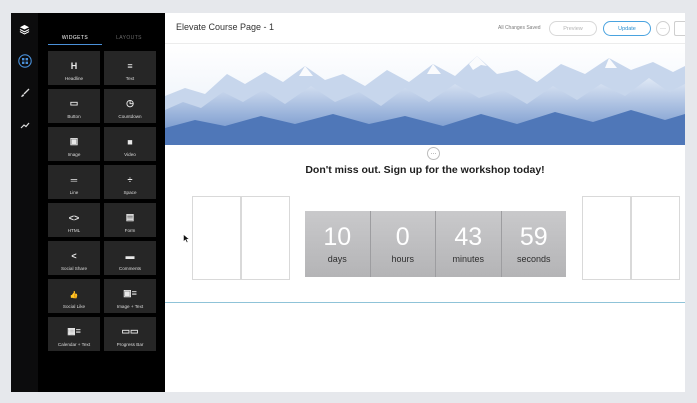 Image resolution: width=697 pixels, height=403 pixels. I want to click on headline-icon: H, so click(74, 66).